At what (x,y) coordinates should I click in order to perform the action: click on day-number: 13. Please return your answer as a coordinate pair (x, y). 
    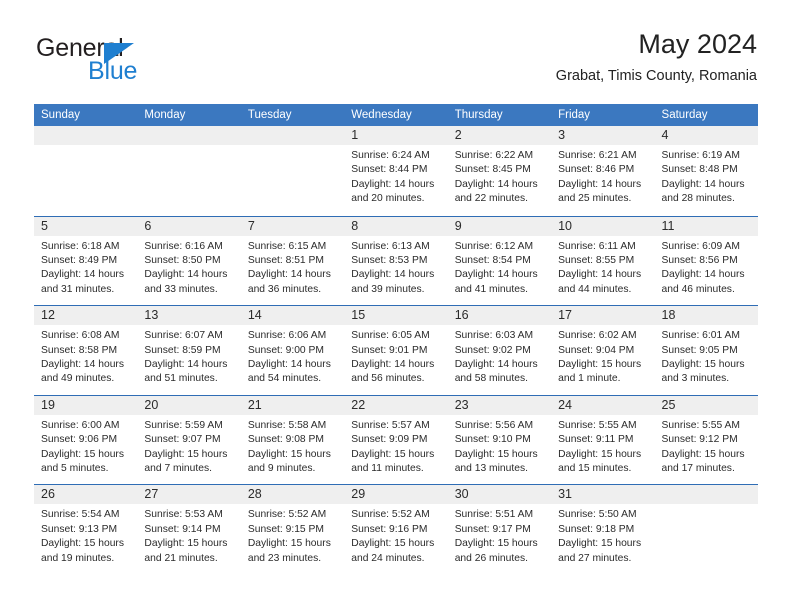
    Looking at the image, I should click on (151, 315).